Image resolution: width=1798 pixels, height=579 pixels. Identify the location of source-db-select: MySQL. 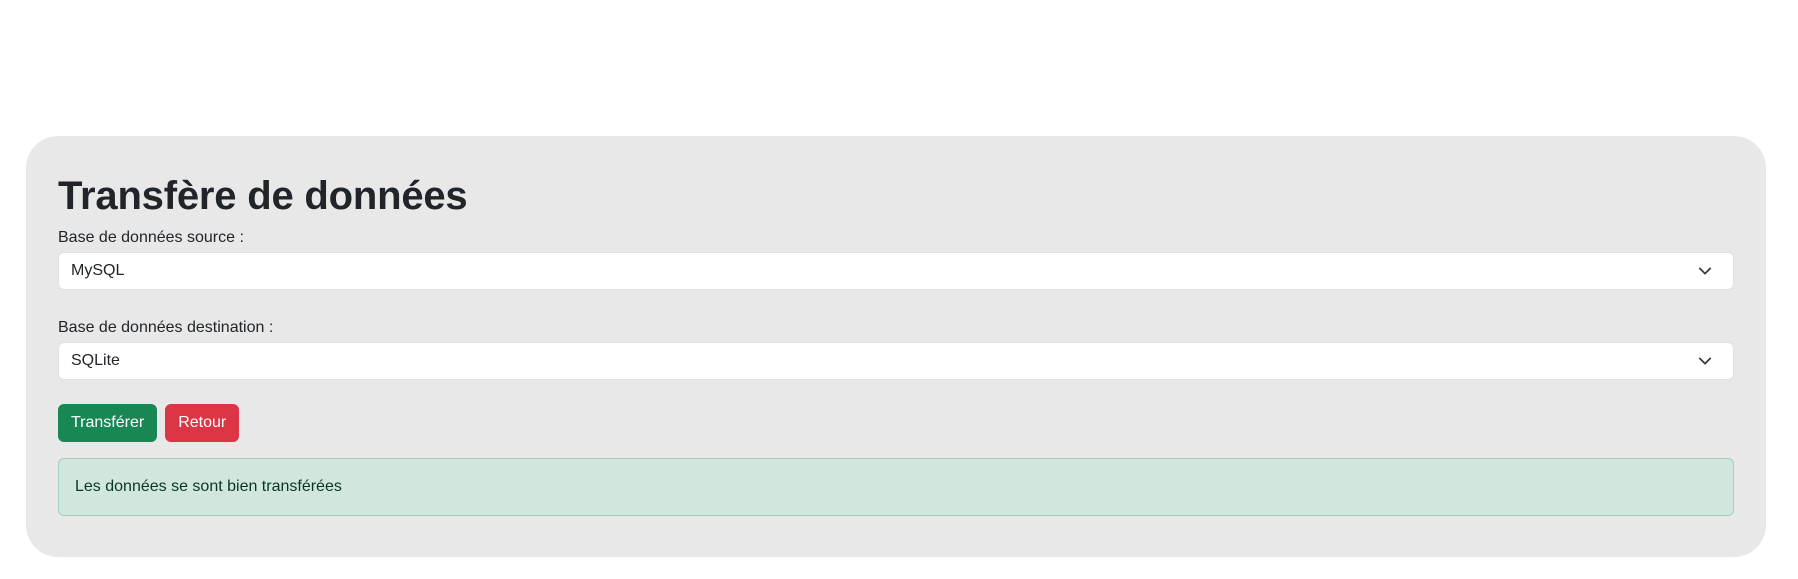
(896, 271).